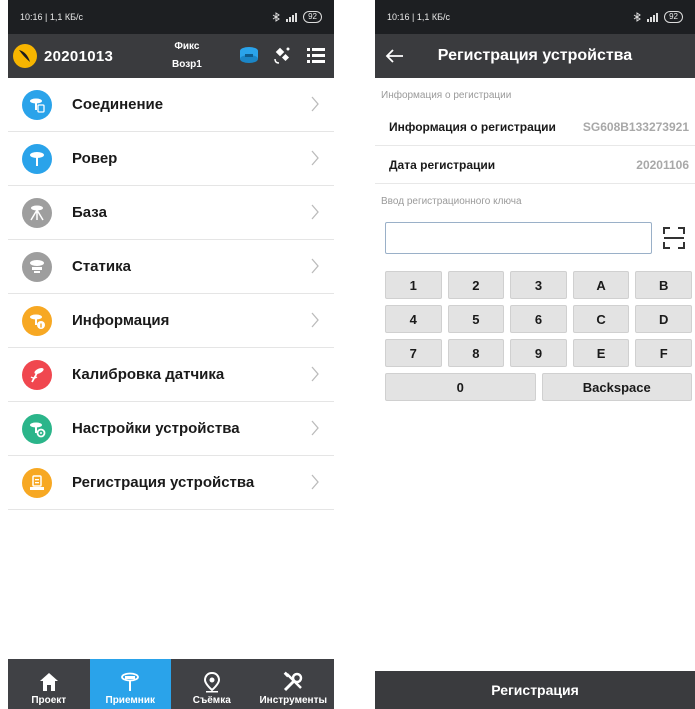 Image resolution: width=695 pixels, height=709 pixels. I want to click on key-d: D, so click(663, 319).